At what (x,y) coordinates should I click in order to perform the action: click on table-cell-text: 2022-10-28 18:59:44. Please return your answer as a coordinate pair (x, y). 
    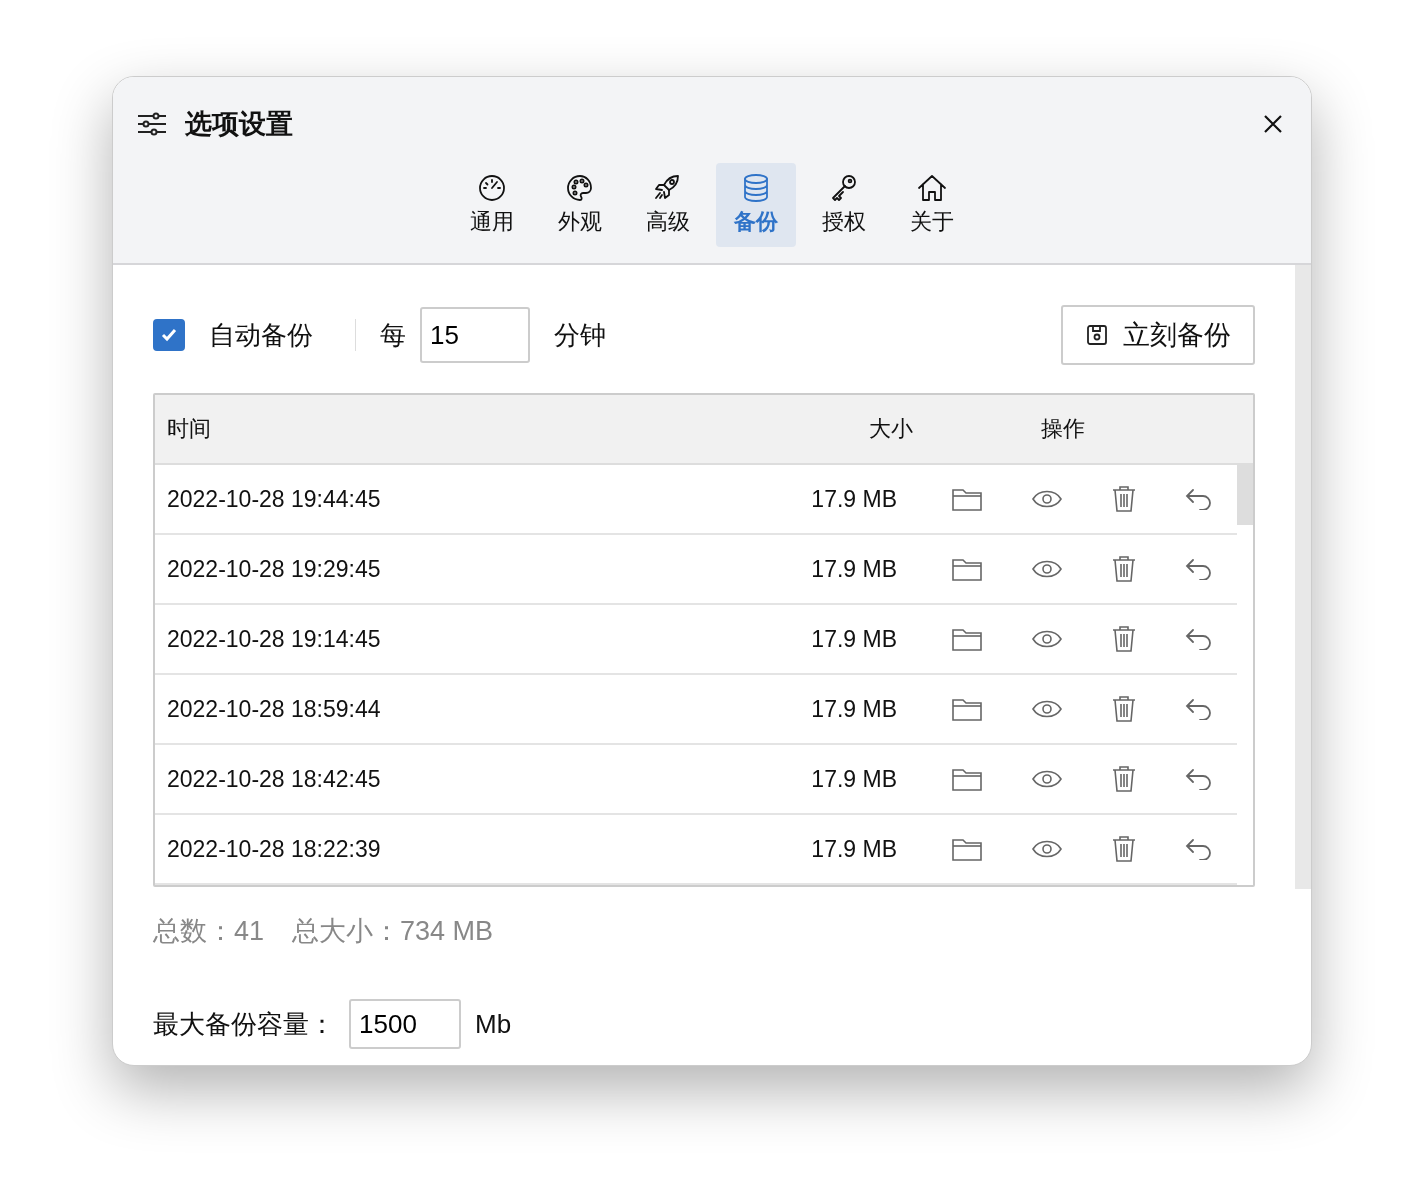
    Looking at the image, I should click on (274, 709).